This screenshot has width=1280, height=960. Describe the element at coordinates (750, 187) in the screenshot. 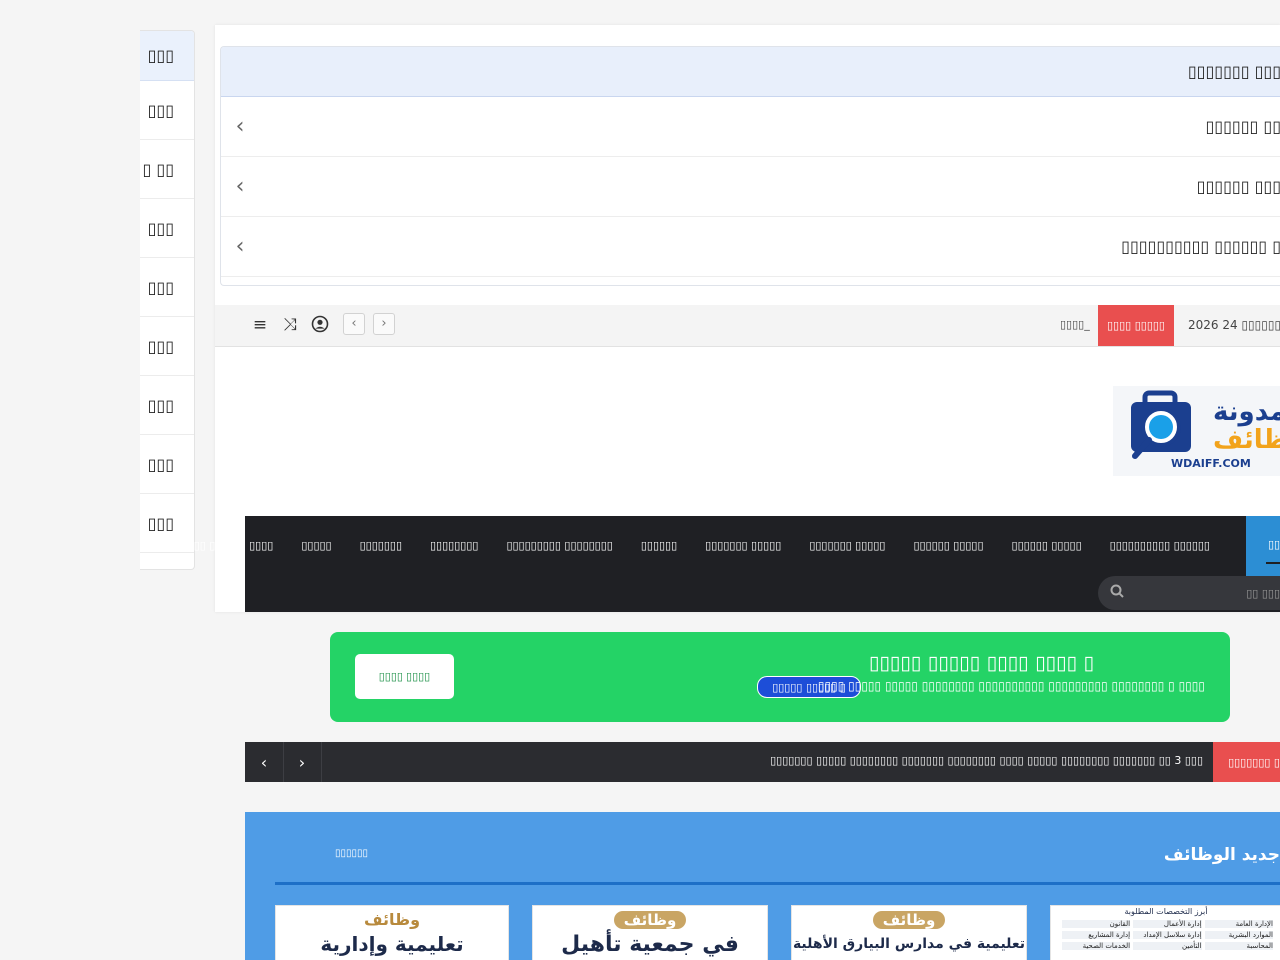

I see `accordion-row: ‹ ▯▯▯▯▯▯ ▯▯▯` at that location.